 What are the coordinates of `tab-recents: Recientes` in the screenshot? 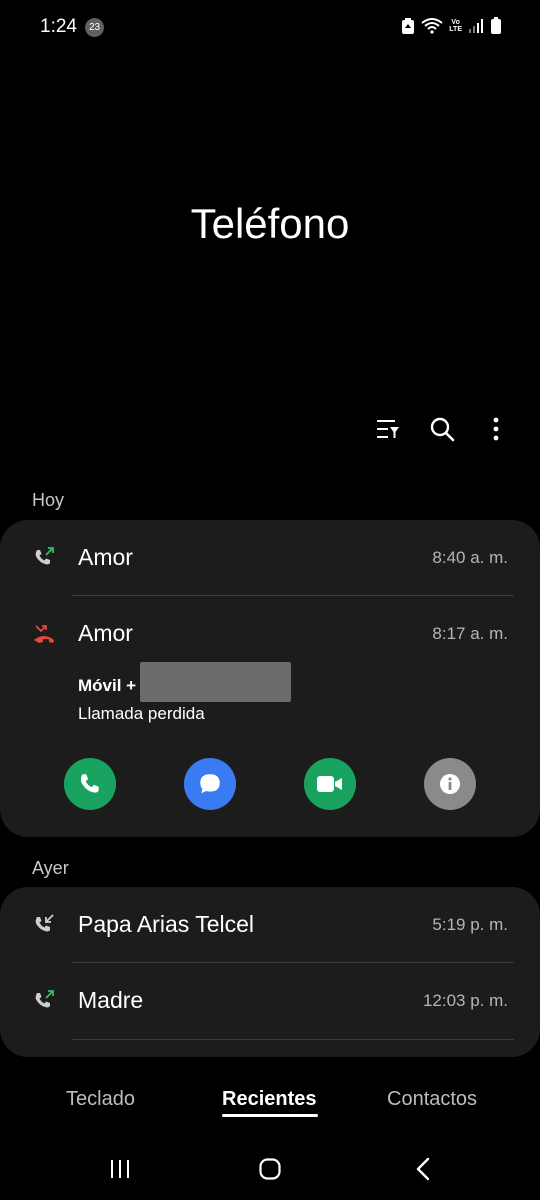 It's located at (269, 1099).